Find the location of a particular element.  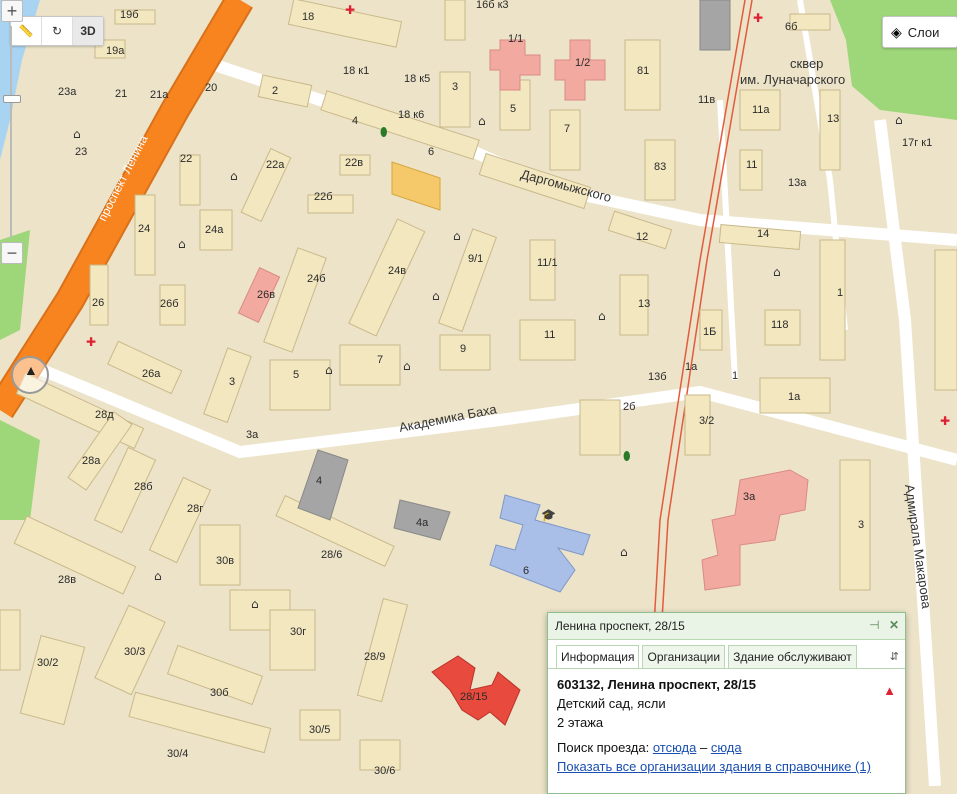

layers-button: ◈ Слои is located at coordinates (919, 32).